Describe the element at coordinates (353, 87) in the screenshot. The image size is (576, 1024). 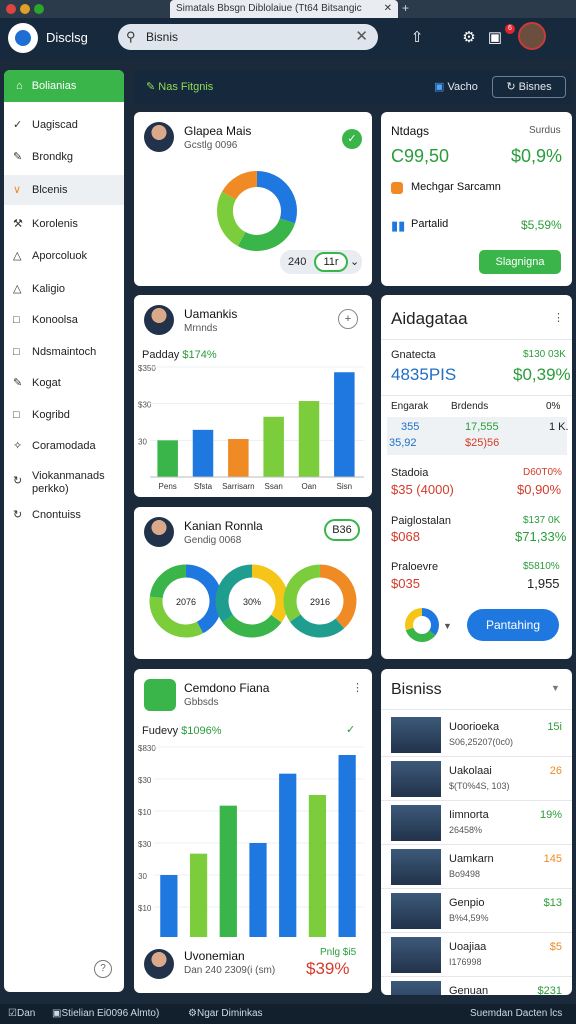
I see `content-toolbar: ✎ Nas Fitgnis ▣ Vacho ↻ Bisnes` at that location.